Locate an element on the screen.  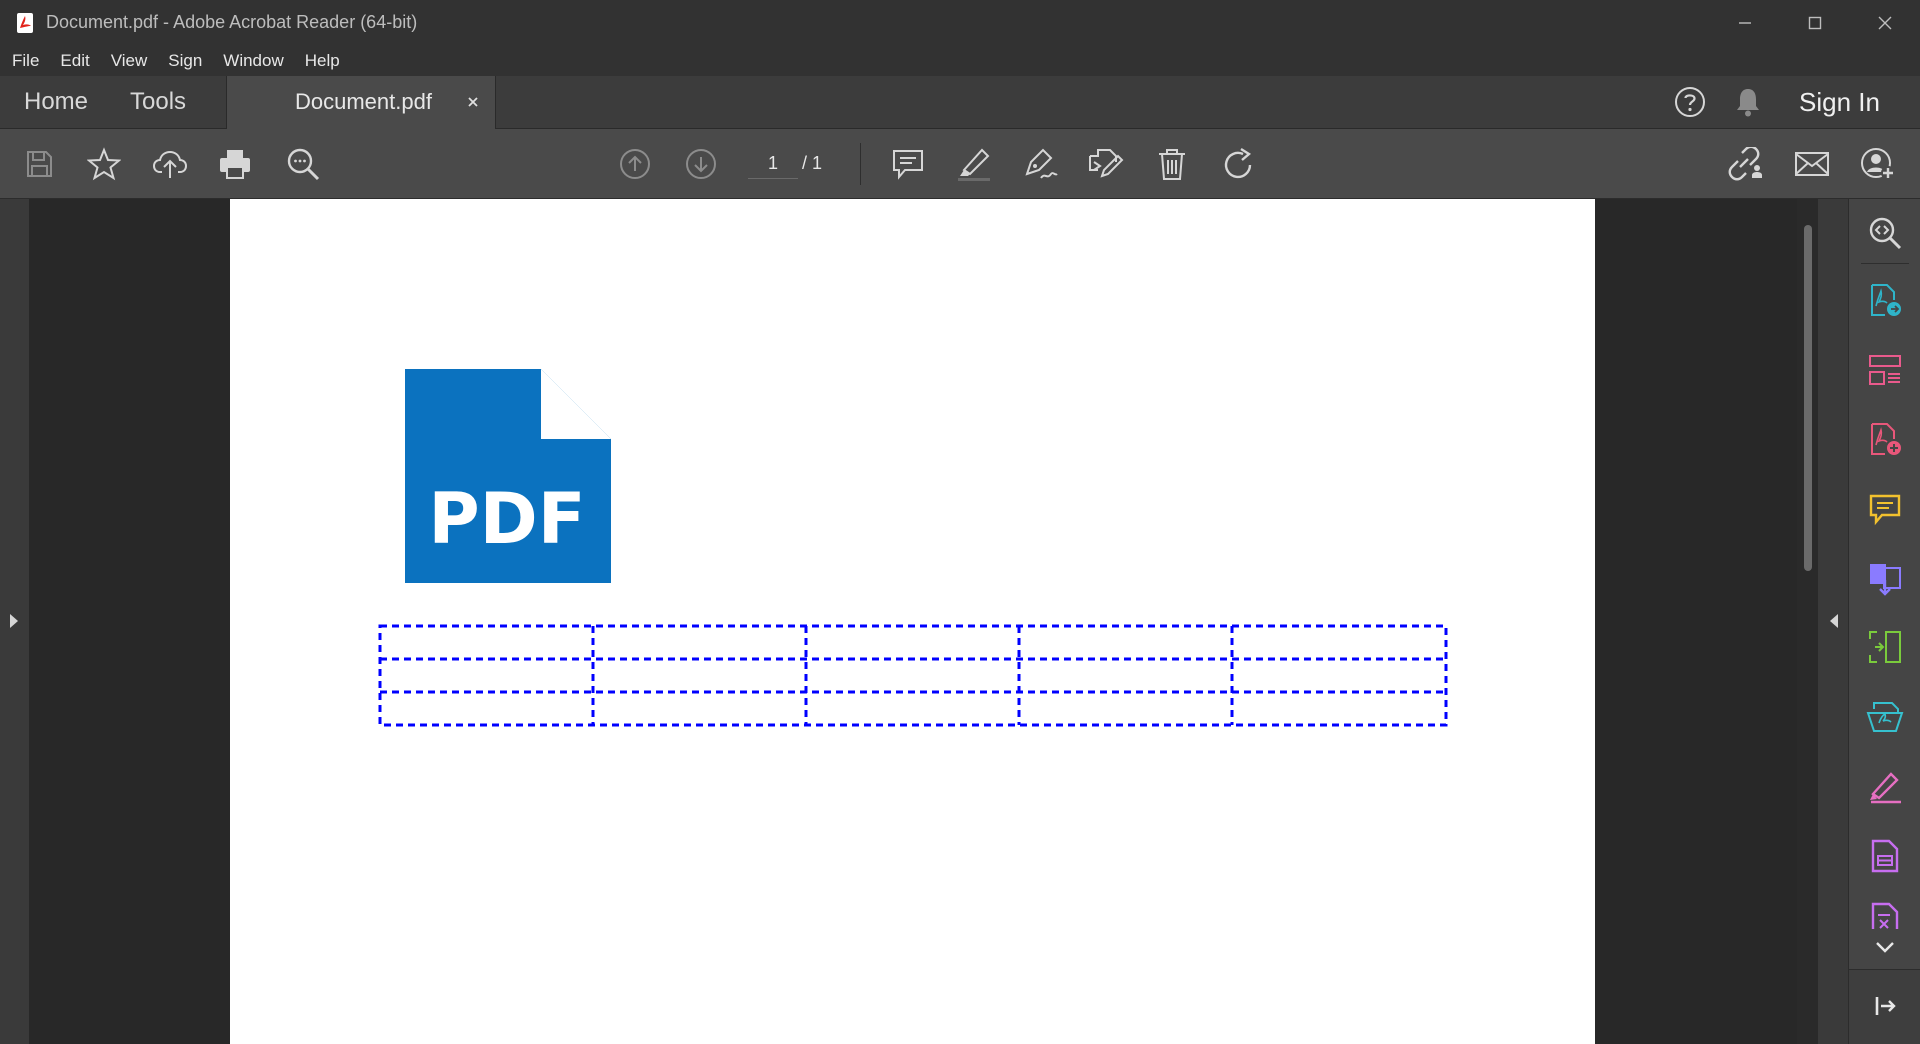
star-icon is located at coordinates (104, 164).